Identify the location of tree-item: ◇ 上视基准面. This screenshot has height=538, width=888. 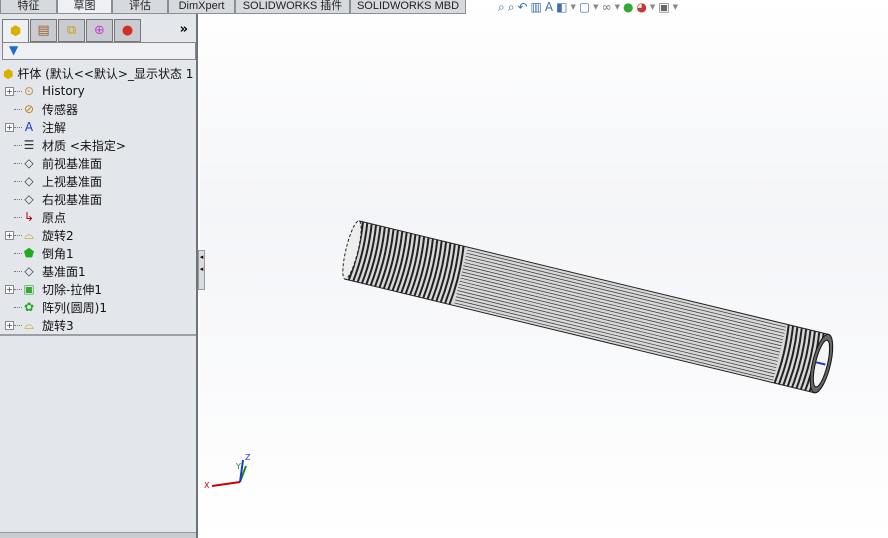
(98, 181).